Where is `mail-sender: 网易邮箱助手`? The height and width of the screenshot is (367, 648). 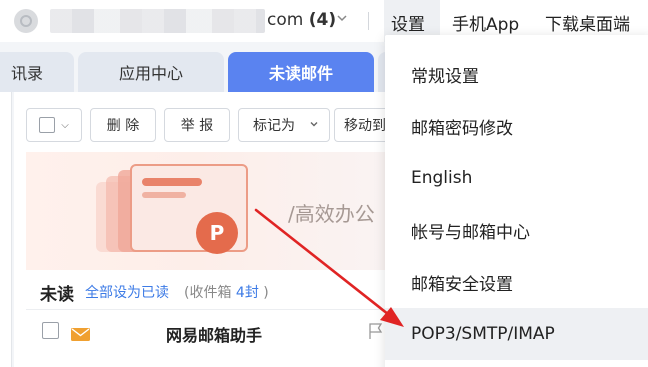 mail-sender: 网易邮箱助手 is located at coordinates (214, 334).